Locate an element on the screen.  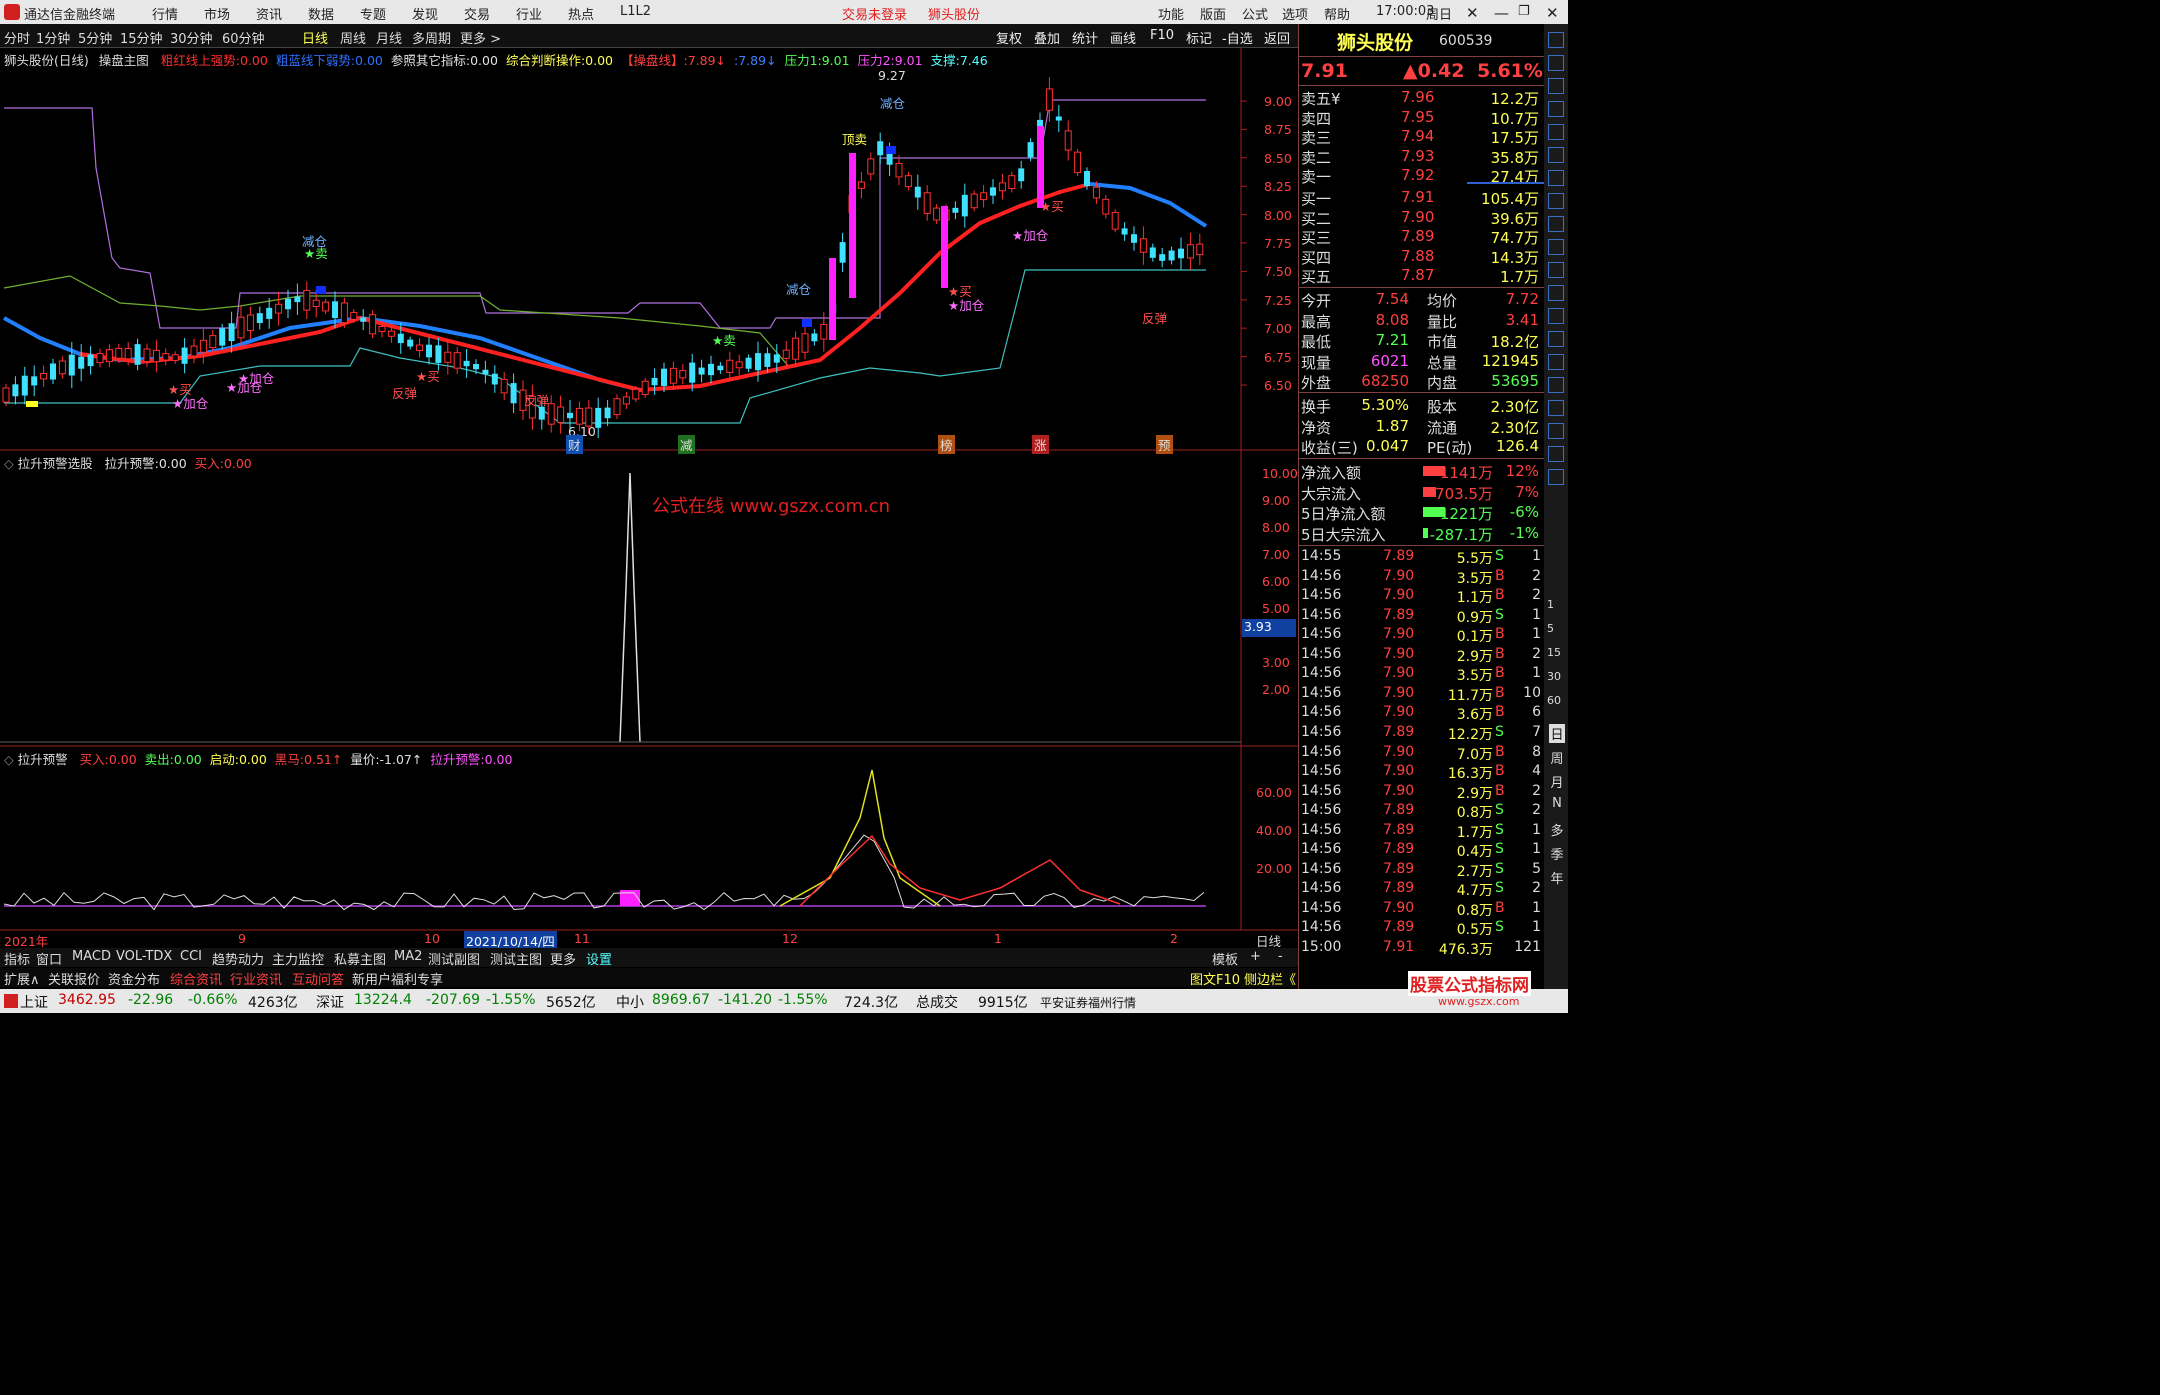
btn-huaxian: 画线 is located at coordinates (1123, 37).